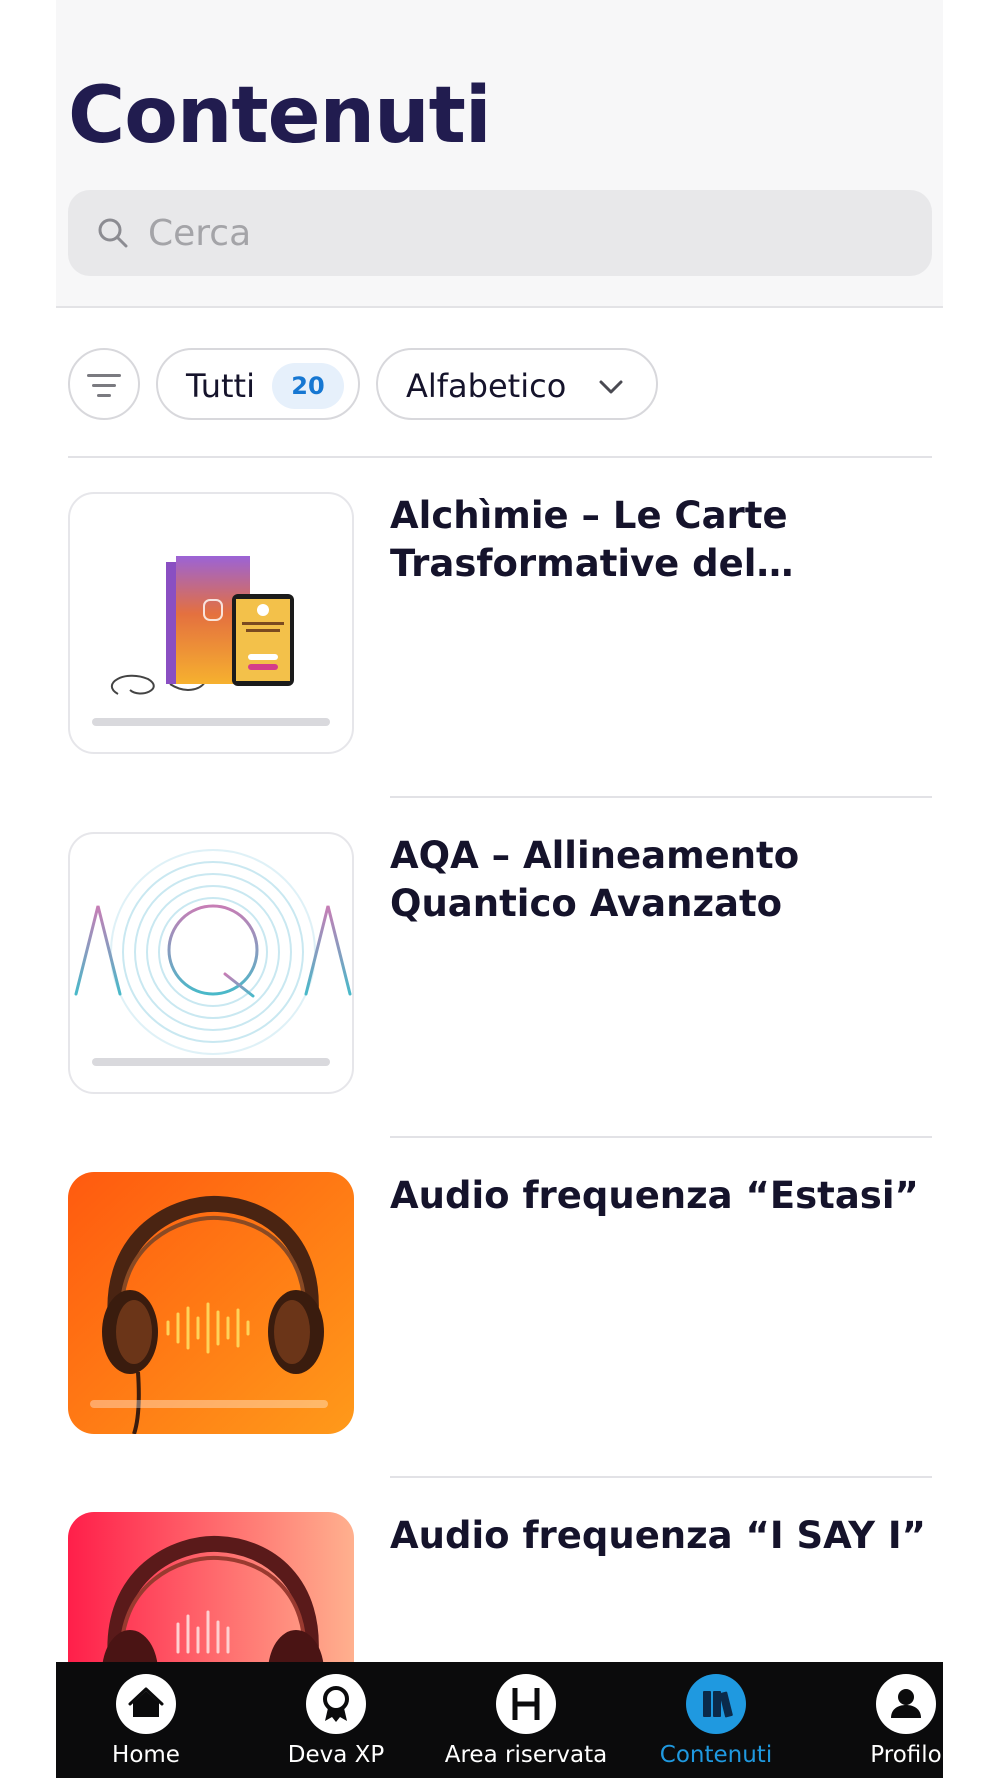  Describe the element at coordinates (280, 116) in the screenshot. I see `page-title: Contenuti` at that location.